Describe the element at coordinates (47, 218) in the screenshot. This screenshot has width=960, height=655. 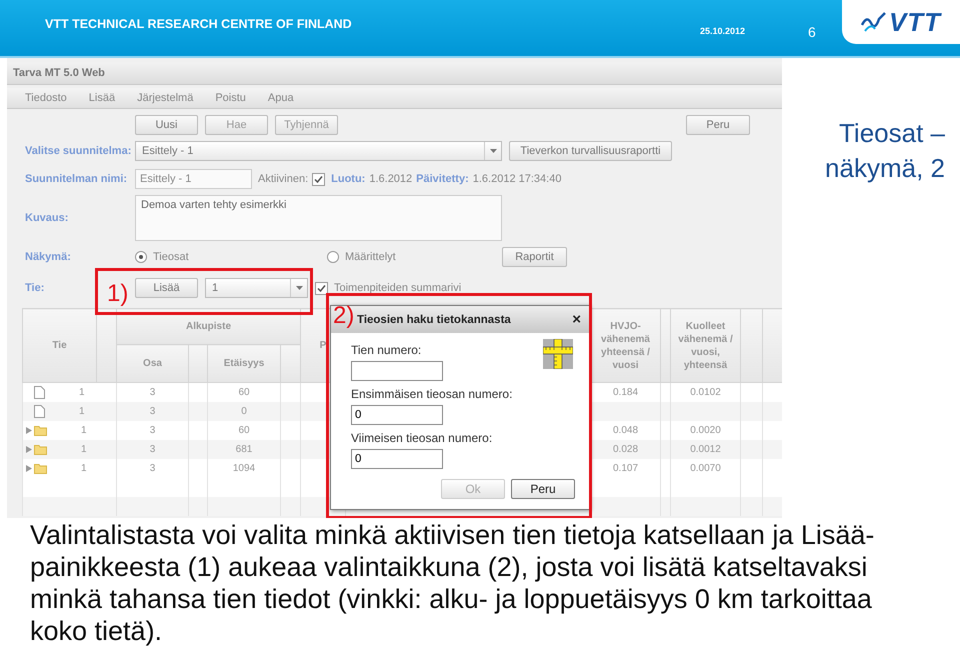
I see `field-label: Kuvaus:` at that location.